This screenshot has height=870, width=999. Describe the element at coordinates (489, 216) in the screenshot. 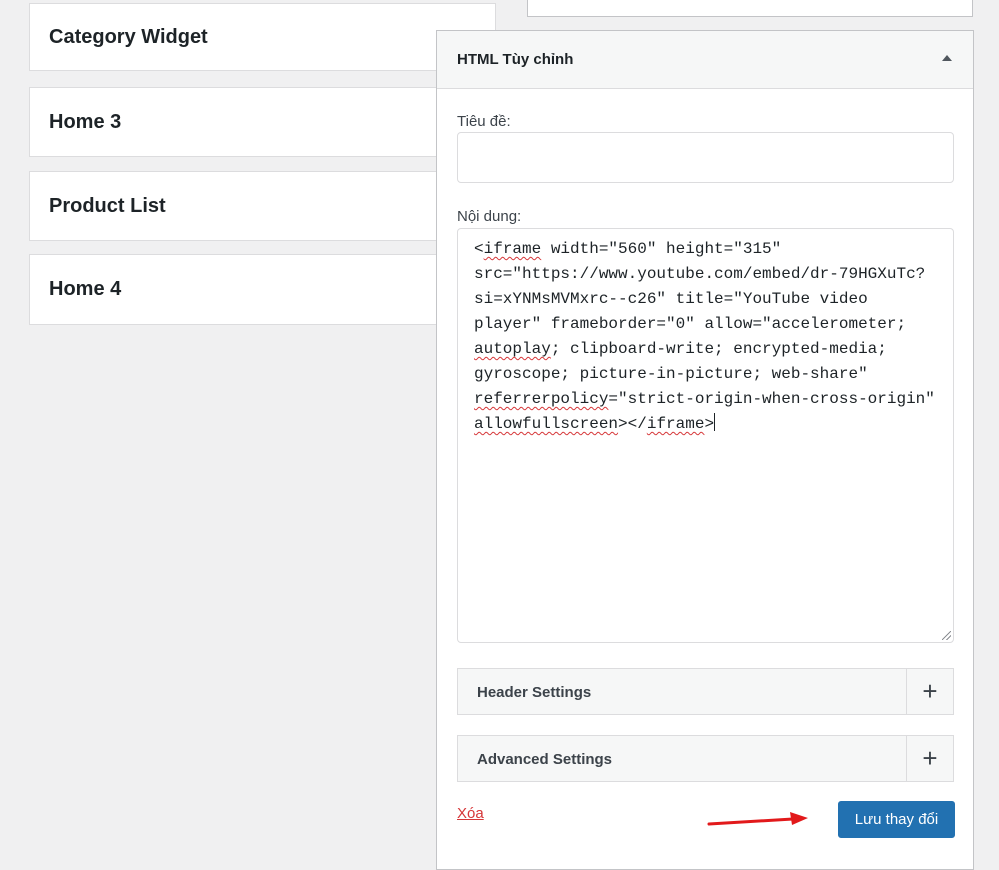

I see `content-field-label: Nội dung:` at that location.